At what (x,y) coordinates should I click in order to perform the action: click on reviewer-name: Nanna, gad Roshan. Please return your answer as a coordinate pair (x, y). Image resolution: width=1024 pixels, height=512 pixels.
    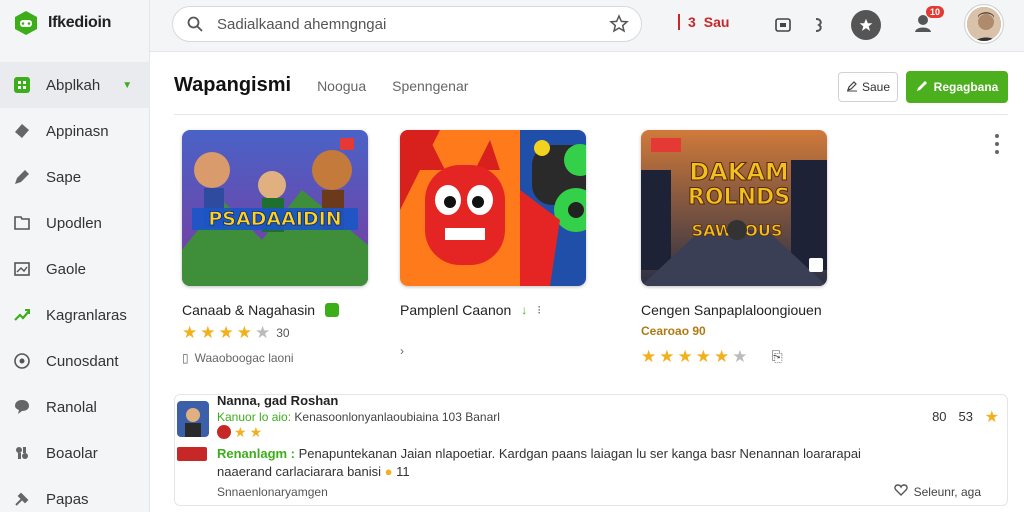
    Looking at the image, I should click on (278, 400).